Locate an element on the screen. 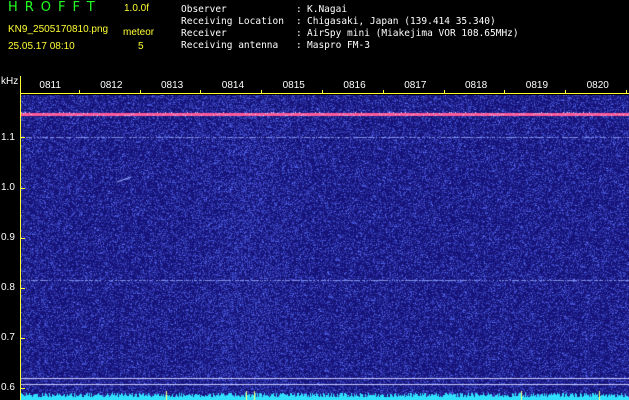 Image resolution: width=629 pixels, height=400 pixels. observer-value: K.Nagai is located at coordinates (327, 9).